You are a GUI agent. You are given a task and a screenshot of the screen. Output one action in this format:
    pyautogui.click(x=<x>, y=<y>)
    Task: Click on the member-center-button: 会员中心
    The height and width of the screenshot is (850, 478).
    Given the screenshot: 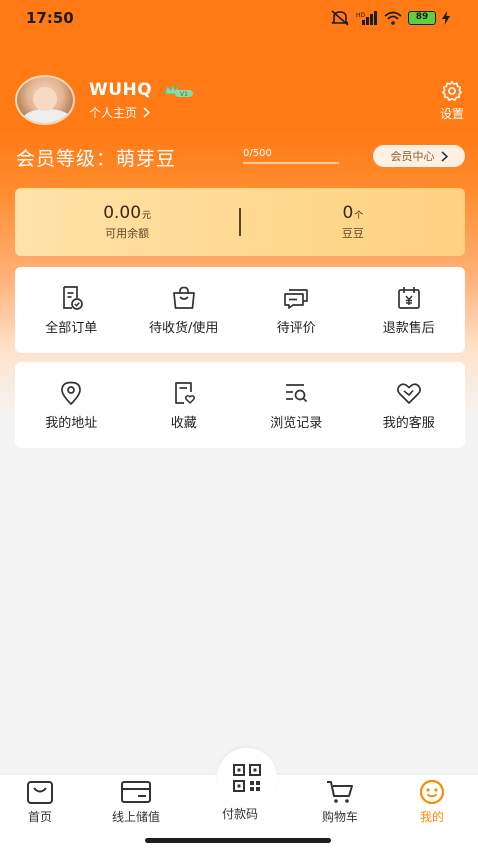 What is the action you would take?
    pyautogui.click(x=419, y=156)
    